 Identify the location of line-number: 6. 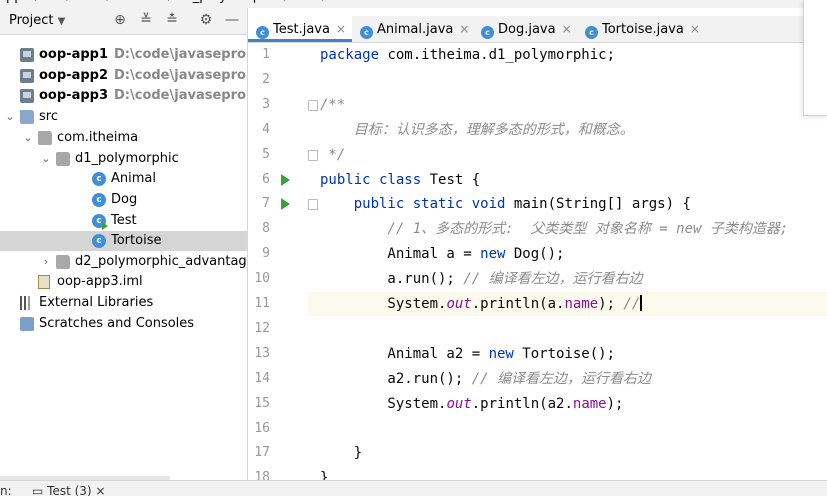
(266, 179).